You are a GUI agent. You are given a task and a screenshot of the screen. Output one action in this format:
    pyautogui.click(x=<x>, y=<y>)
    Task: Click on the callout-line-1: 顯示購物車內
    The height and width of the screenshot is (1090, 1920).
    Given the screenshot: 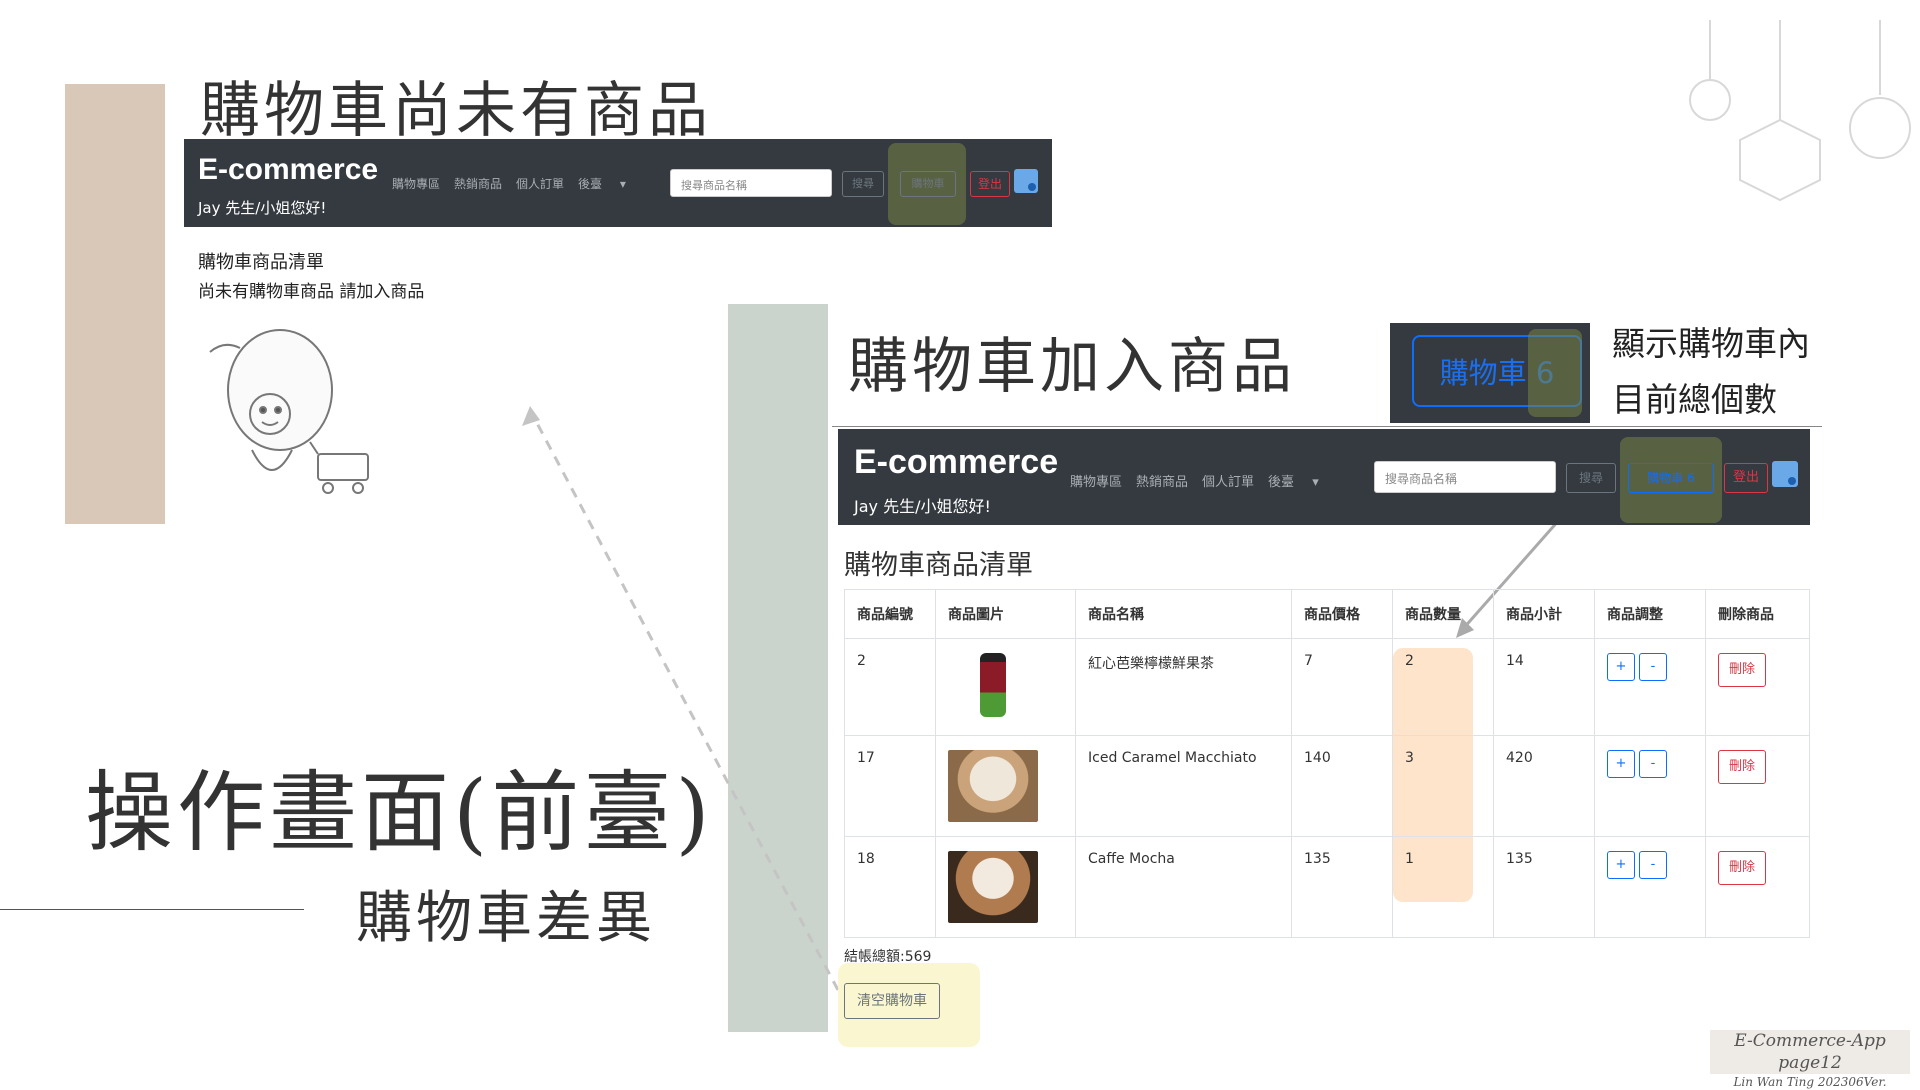 What is the action you would take?
    pyautogui.click(x=1711, y=343)
    